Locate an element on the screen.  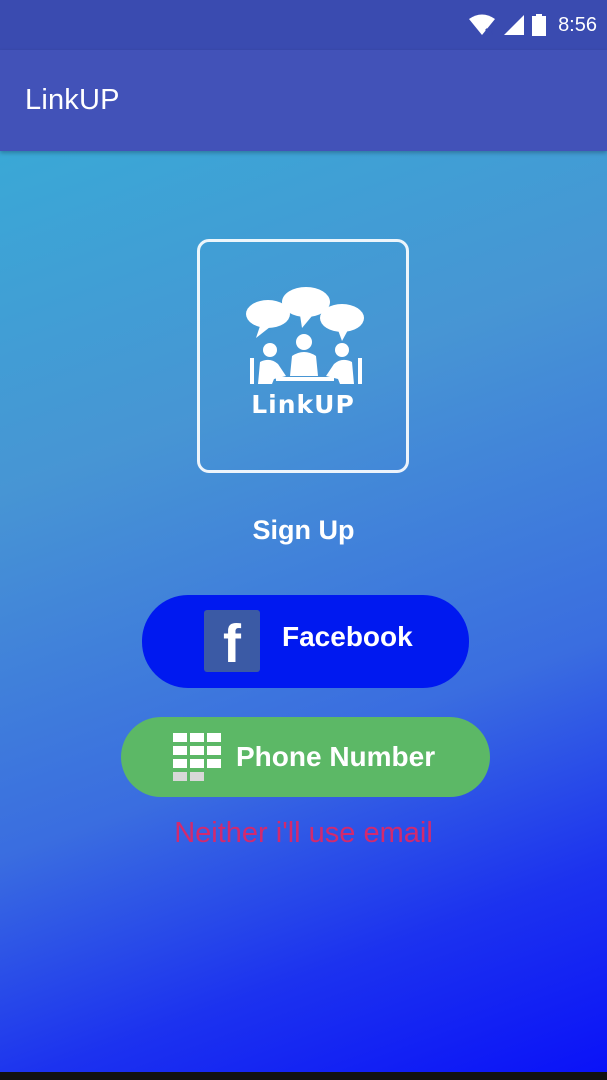
facebook-signup-button: f Facebook is located at coordinates (305, 641).